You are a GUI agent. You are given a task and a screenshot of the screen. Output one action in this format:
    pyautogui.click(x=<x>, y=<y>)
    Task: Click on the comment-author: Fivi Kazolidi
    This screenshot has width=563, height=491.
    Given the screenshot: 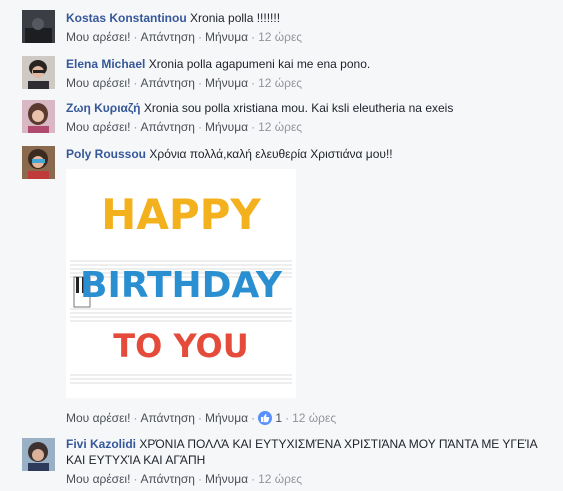 What is the action you would take?
    pyautogui.click(x=101, y=444)
    